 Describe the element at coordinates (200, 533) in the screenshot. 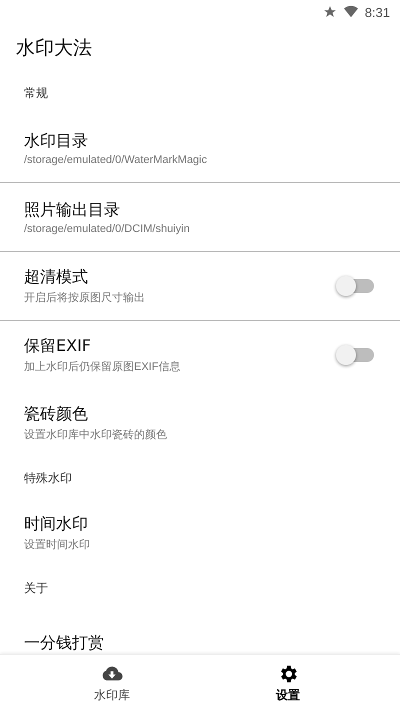

I see `settings-item: 时间水印 设置时间水印` at that location.